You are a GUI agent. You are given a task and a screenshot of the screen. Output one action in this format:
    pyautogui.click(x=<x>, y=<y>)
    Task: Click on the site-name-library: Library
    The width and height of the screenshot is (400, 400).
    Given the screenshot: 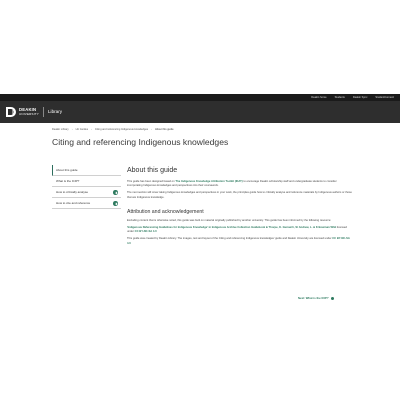 What is the action you would take?
    pyautogui.click(x=55, y=111)
    